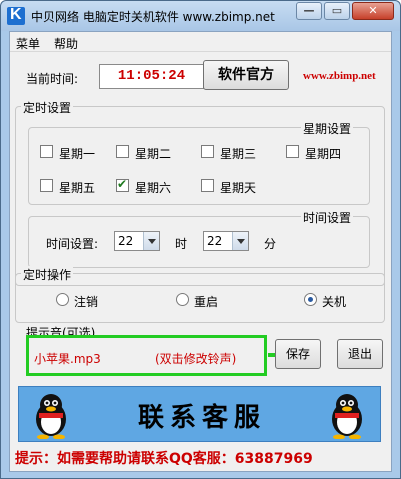 The height and width of the screenshot is (479, 401). I want to click on contact-support-banner: 联系客服, so click(199, 414).